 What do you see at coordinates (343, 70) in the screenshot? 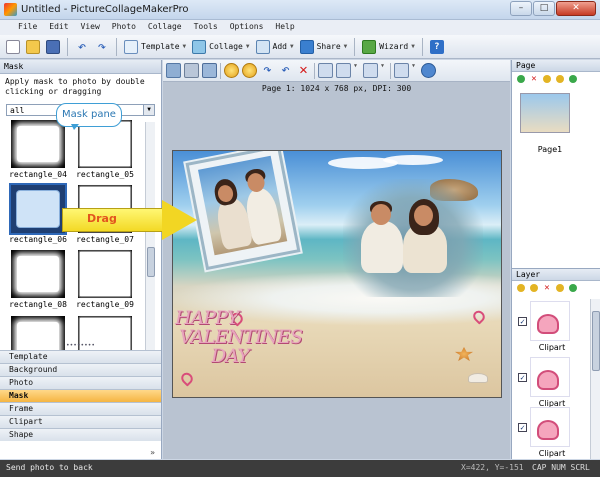
I see `layout-icon` at bounding box center [343, 70].